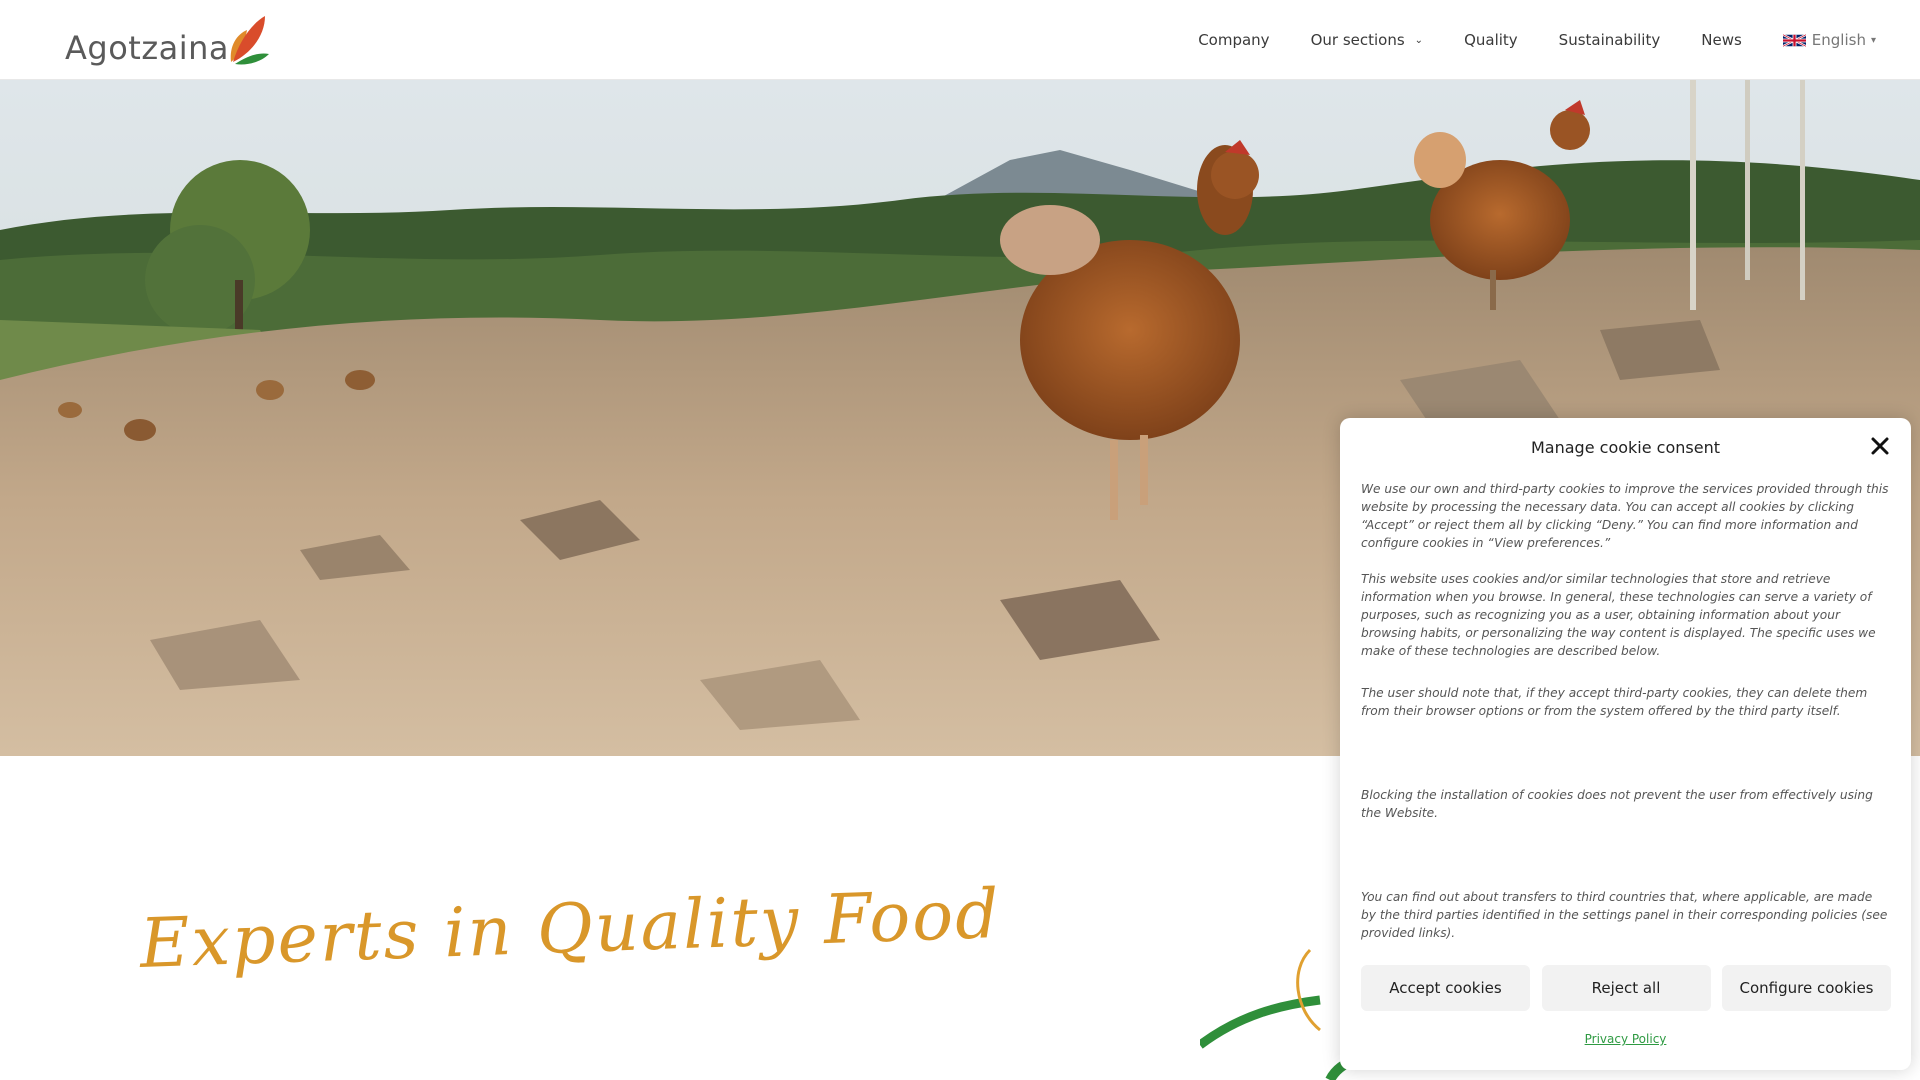 Image resolution: width=1920 pixels, height=1080 pixels. I want to click on reject-all-button: Reject all, so click(1626, 988).